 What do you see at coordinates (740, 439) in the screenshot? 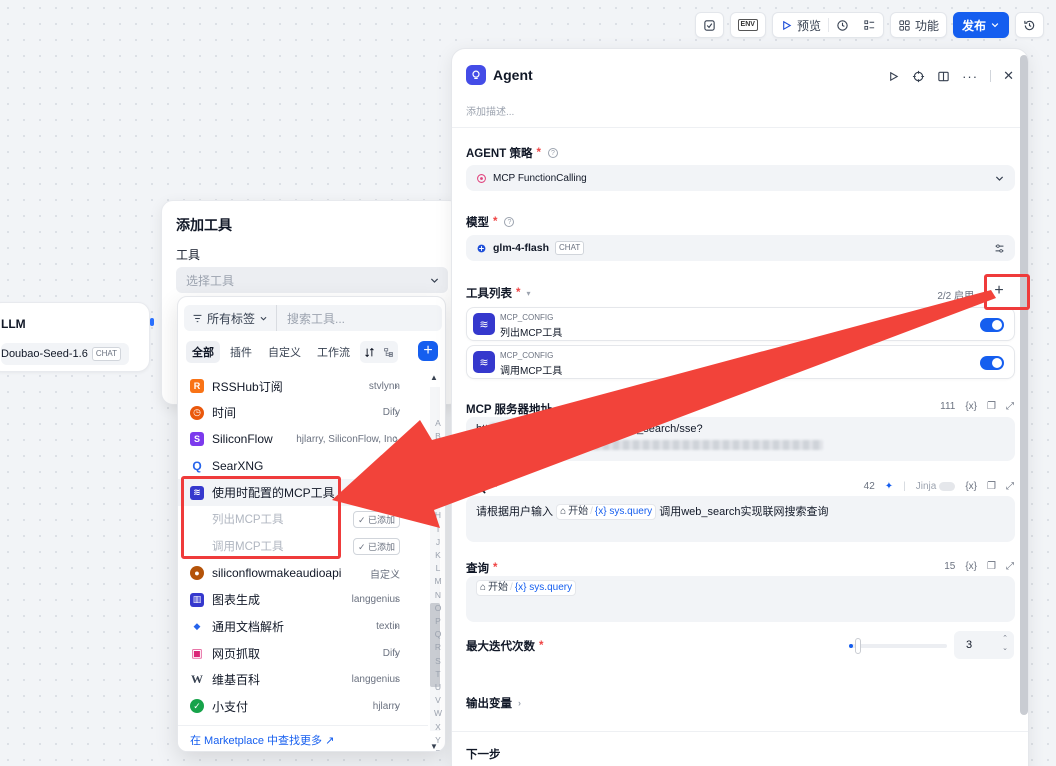
I see `server-url-input: htt n/api/mcp/web_search/sse? Au n=b750e1` at bounding box center [740, 439].